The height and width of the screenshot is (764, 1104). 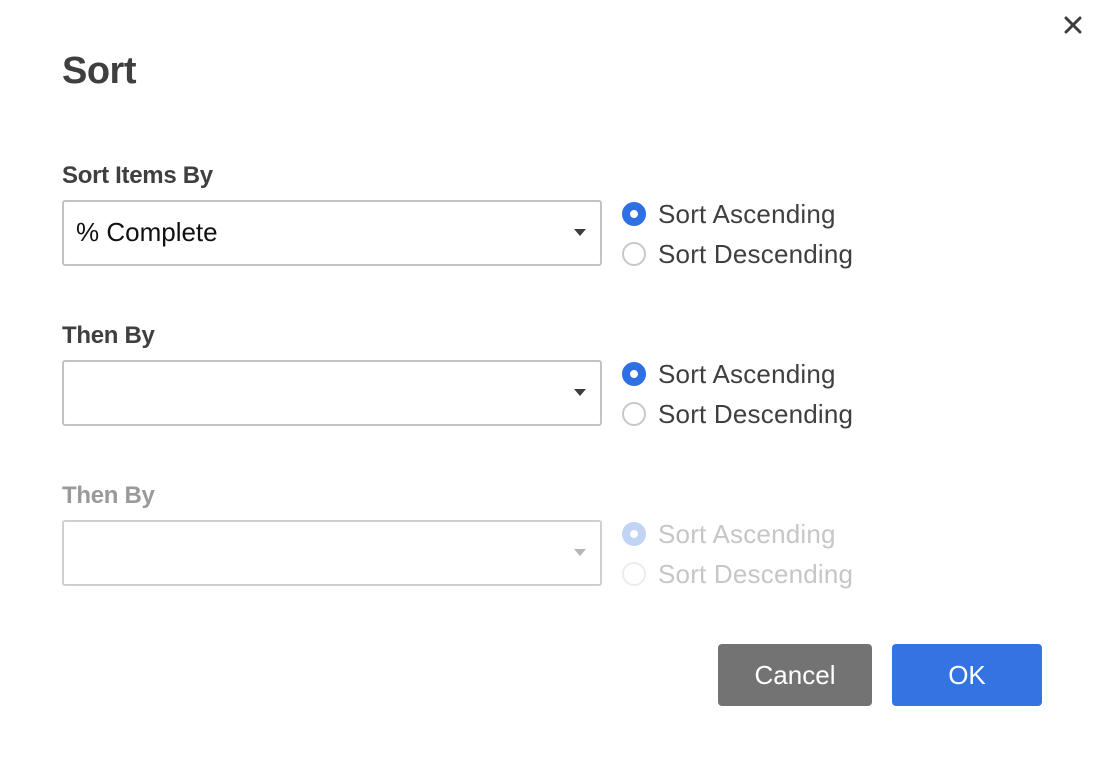 I want to click on select-value: % Complete, so click(x=147, y=232).